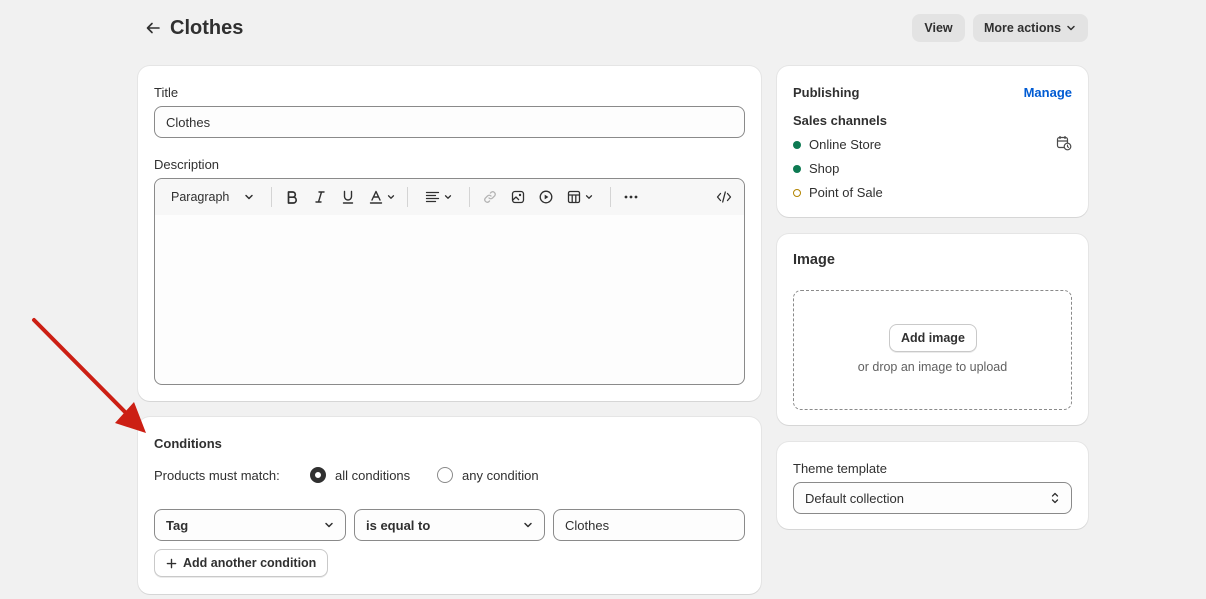  What do you see at coordinates (375, 197) in the screenshot?
I see `text-color-icon` at bounding box center [375, 197].